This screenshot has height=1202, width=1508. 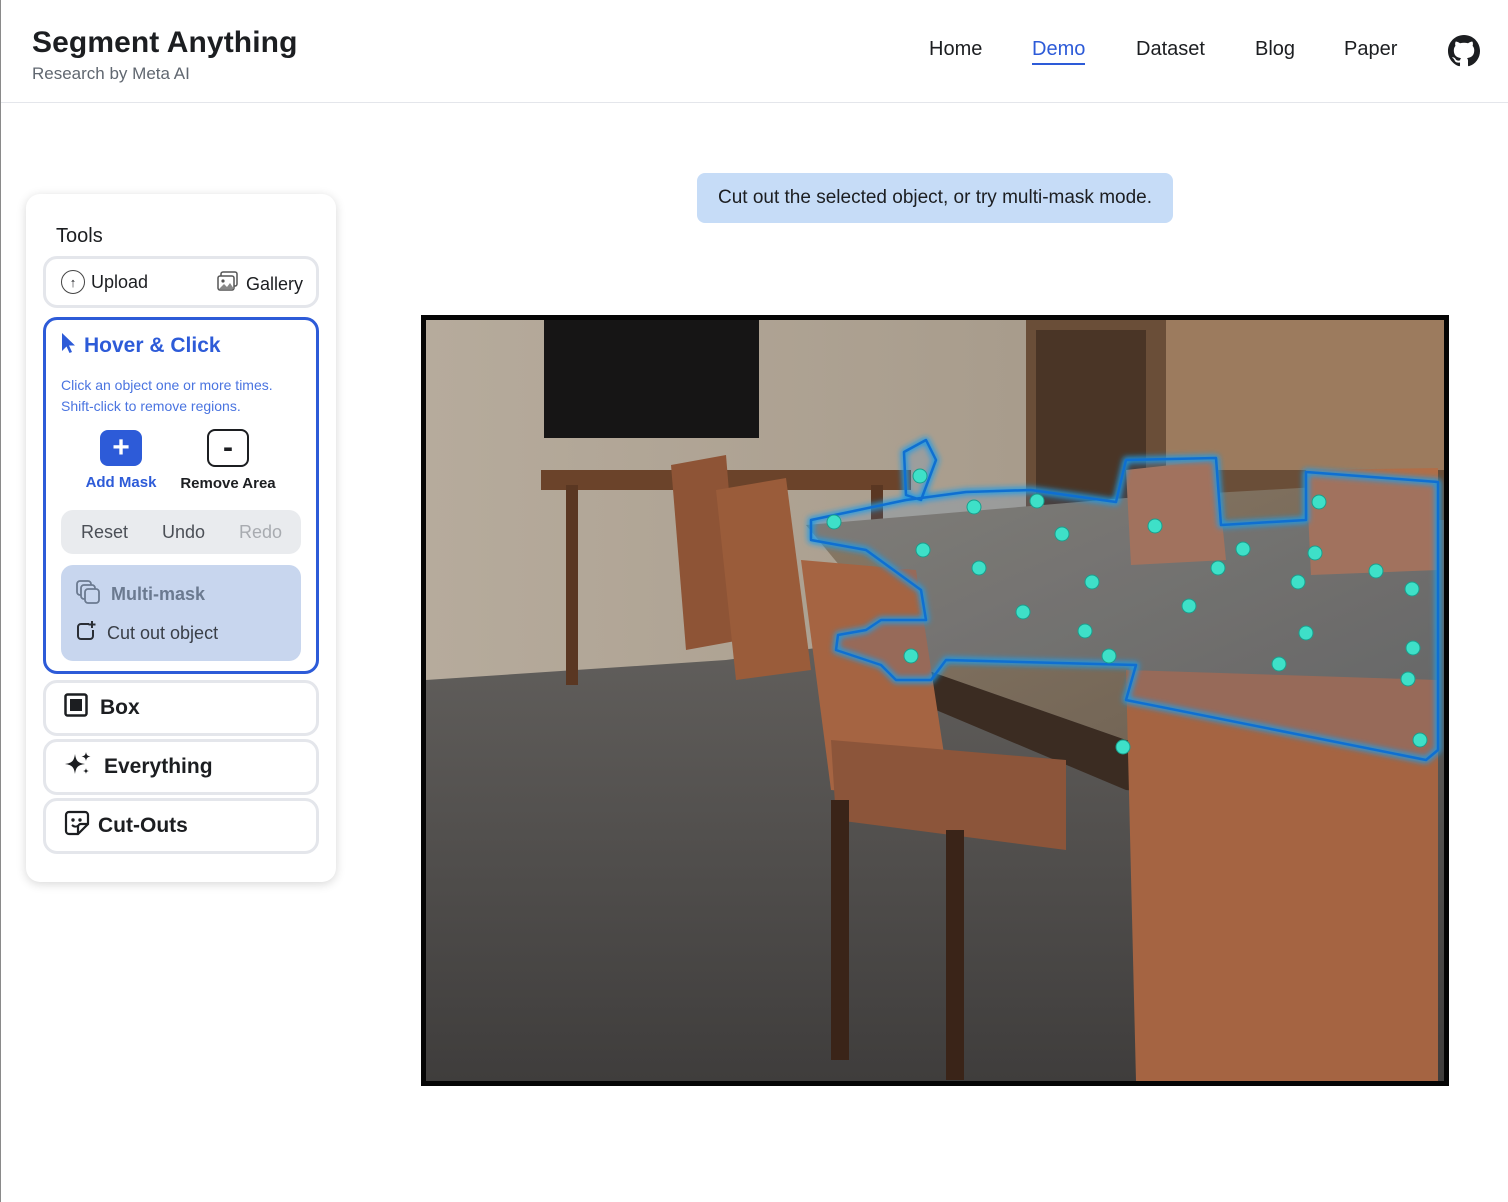 What do you see at coordinates (1464, 51) in the screenshot?
I see `github-icon` at bounding box center [1464, 51].